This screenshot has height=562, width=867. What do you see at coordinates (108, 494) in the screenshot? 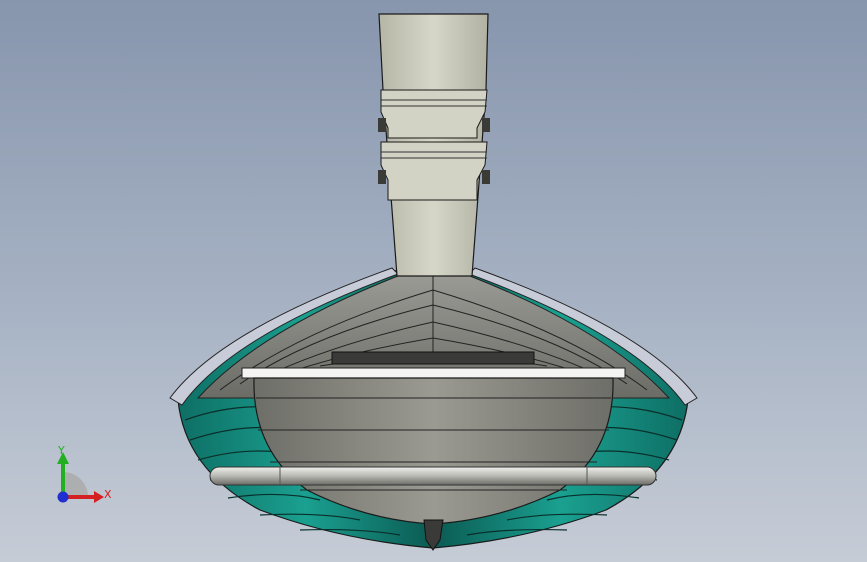
I see `x-axis-label: X` at bounding box center [108, 494].